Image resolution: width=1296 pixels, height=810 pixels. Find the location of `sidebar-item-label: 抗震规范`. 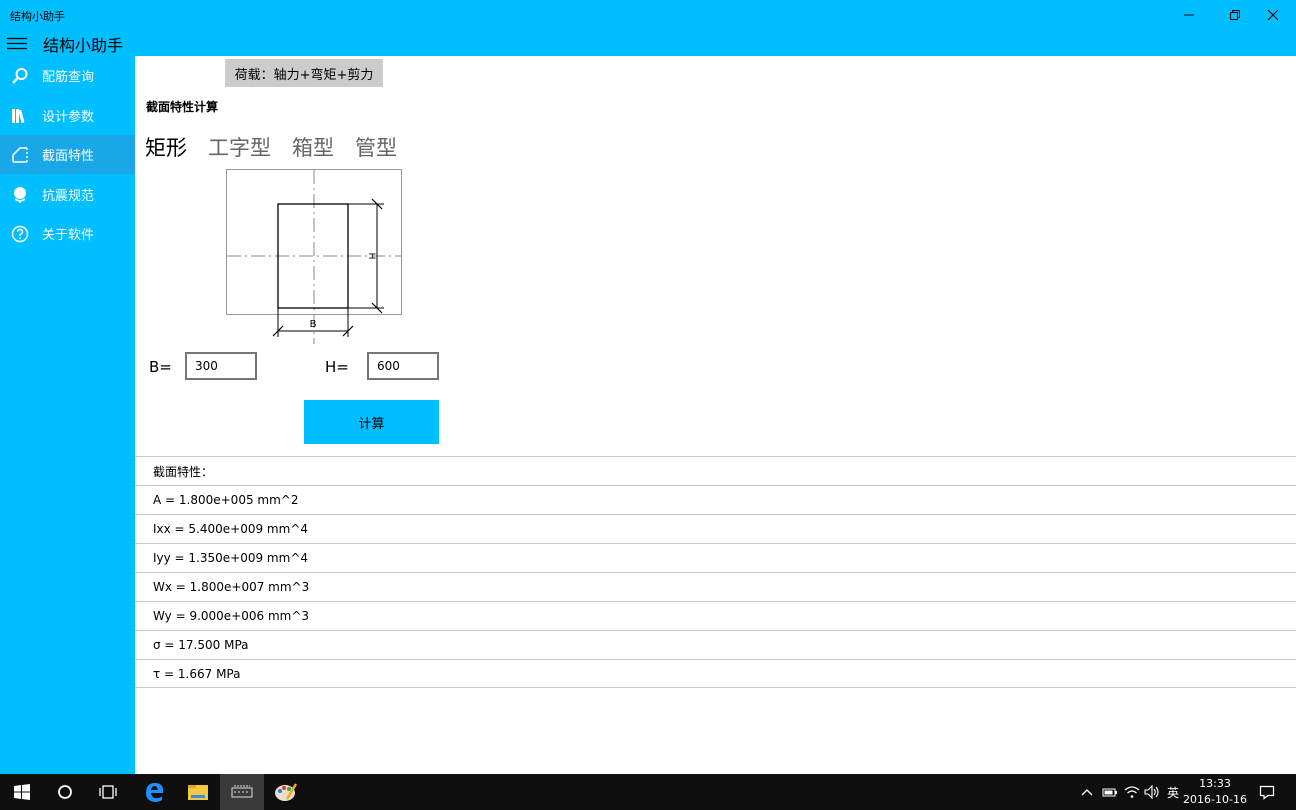

sidebar-item-label: 抗震规范 is located at coordinates (68, 196).